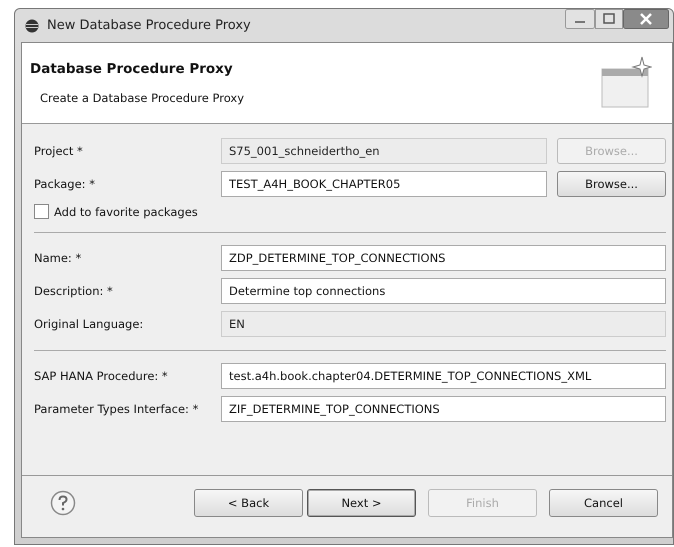  I want to click on page-subtitle: Create a Database Procedure Proxy, so click(142, 98).